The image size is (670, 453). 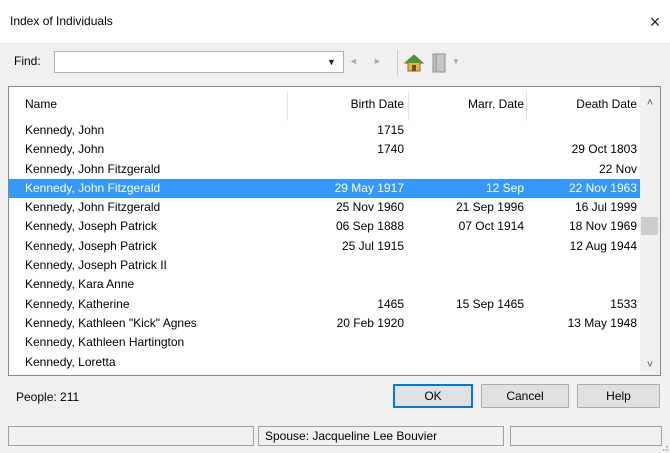 I want to click on birth-date-cell: 1715, so click(x=390, y=130).